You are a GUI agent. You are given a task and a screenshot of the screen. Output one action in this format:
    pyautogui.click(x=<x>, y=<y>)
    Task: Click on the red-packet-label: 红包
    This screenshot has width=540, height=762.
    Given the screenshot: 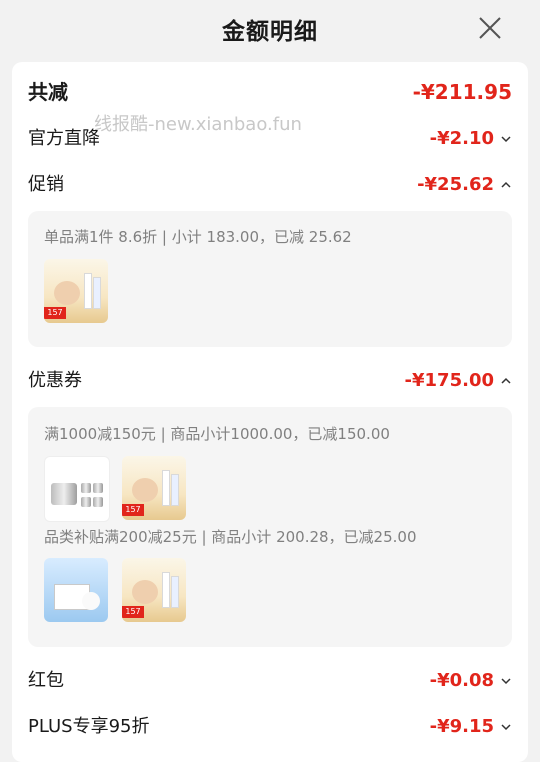 What is the action you would take?
    pyautogui.click(x=46, y=680)
    